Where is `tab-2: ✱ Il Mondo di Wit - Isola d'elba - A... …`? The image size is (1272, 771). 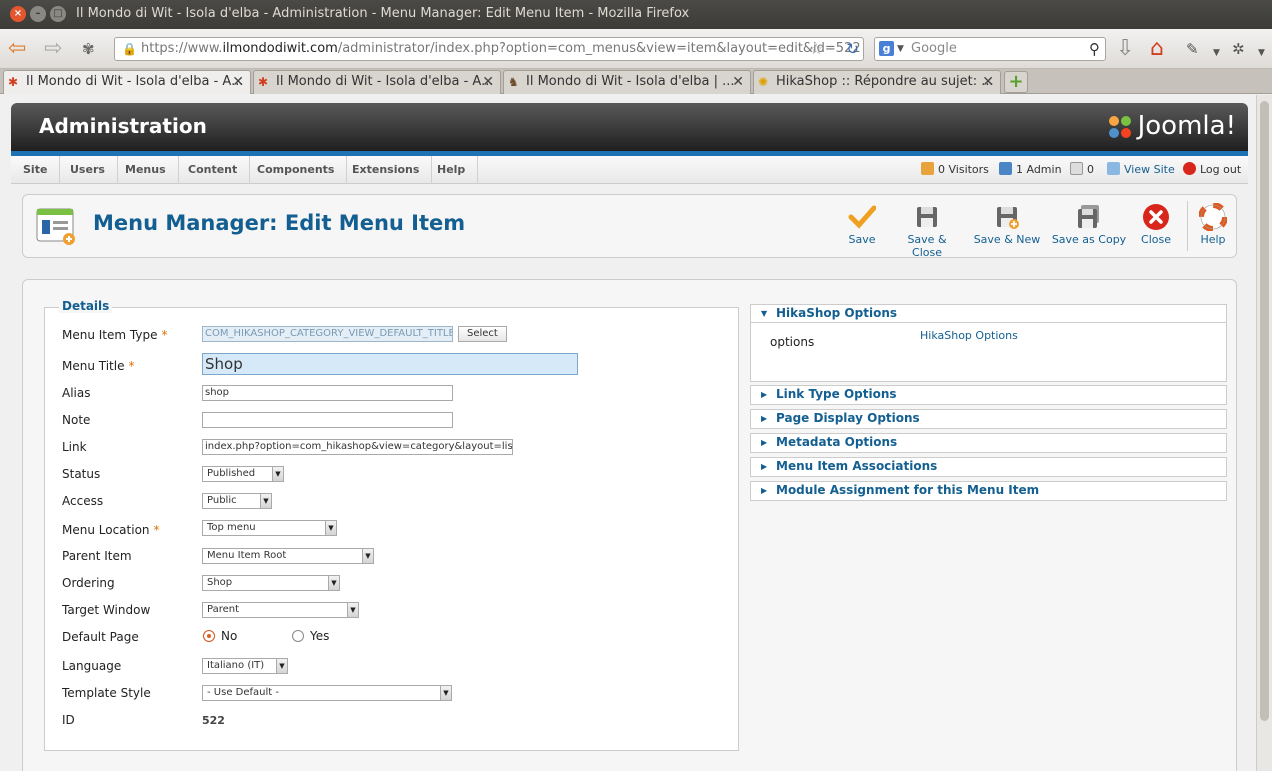
tab-2: ✱ Il Mondo di Wit - Isola d'elba - A... … is located at coordinates (377, 82).